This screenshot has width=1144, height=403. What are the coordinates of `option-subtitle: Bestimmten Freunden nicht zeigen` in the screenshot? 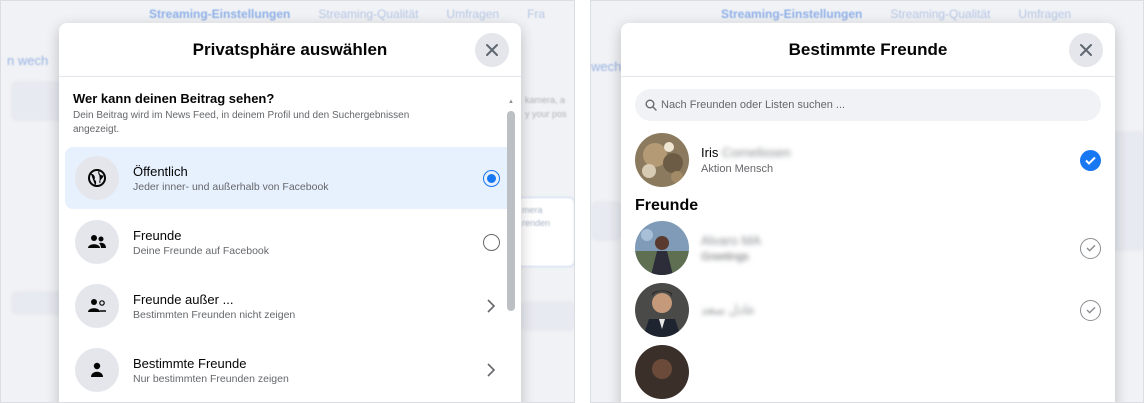 It's located at (214, 314).